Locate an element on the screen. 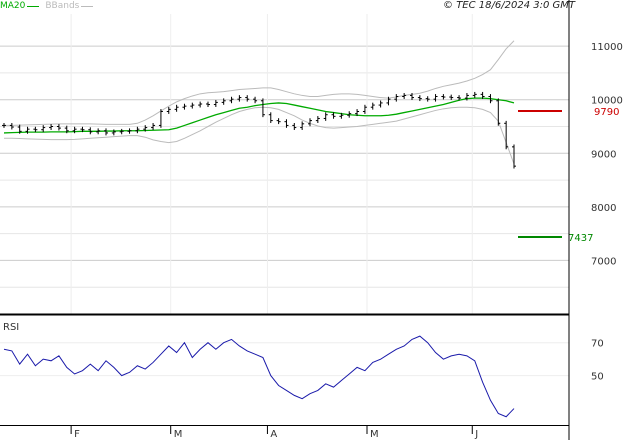  support-label: 7437 is located at coordinates (580, 238).